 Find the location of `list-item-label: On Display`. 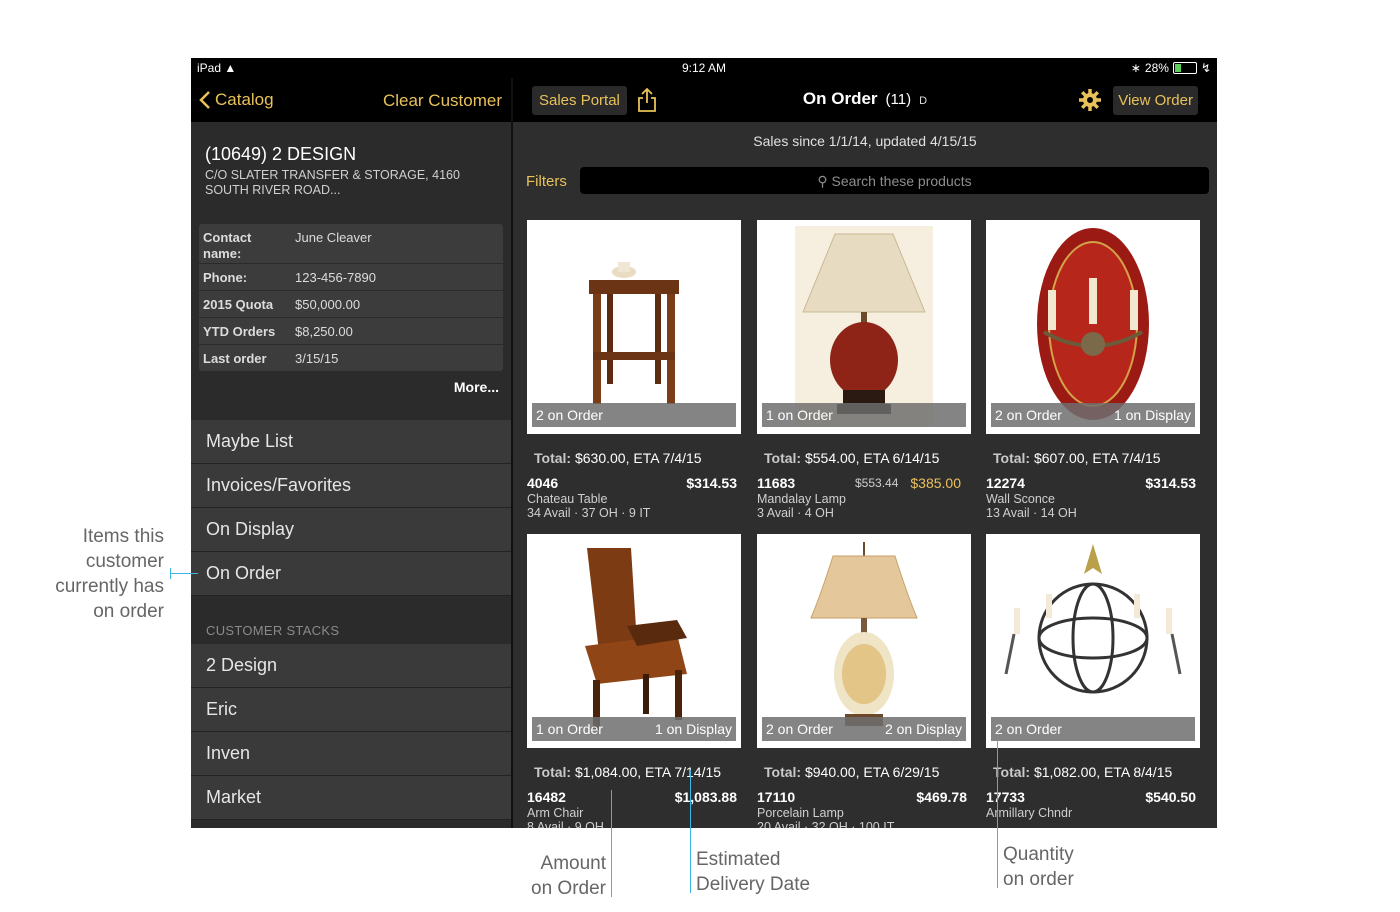

list-item-label: On Display is located at coordinates (250, 529).